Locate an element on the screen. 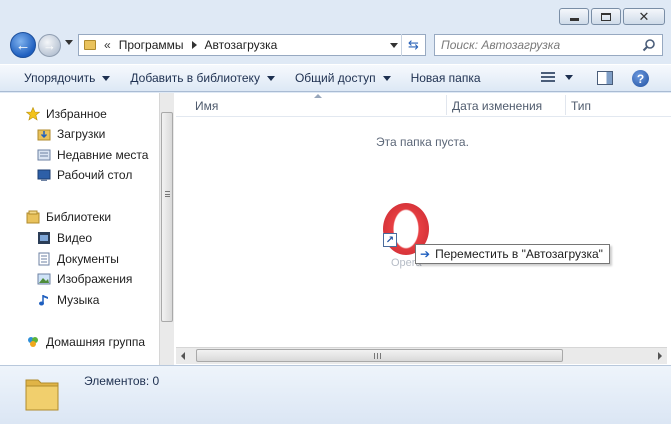  recent-places-icon is located at coordinates (44, 155).